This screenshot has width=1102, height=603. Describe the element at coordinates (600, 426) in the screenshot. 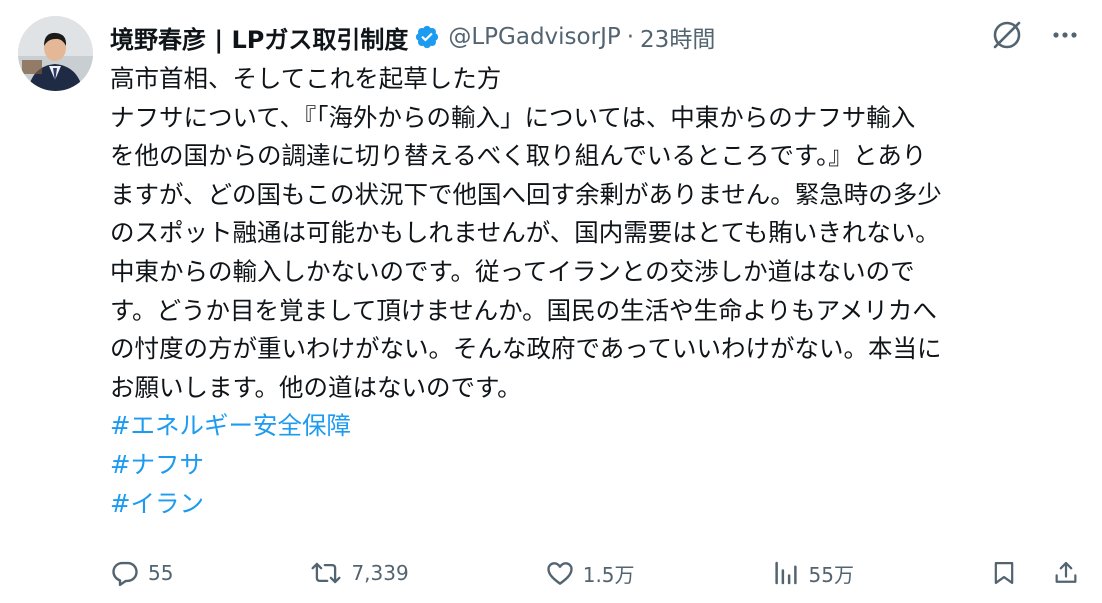

I see `hashtag-link: #エネルギー安全保障` at that location.